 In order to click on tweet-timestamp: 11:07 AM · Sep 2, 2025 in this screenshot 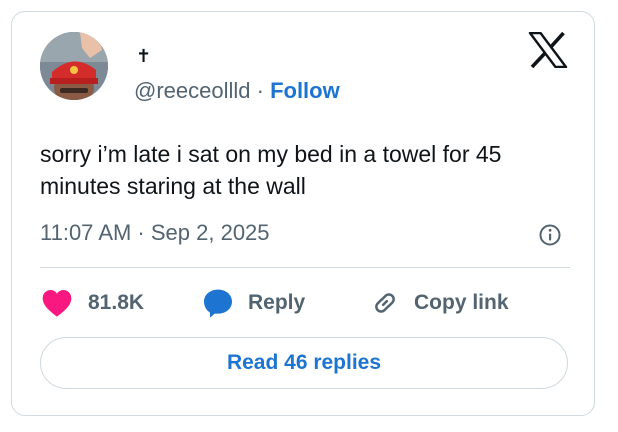, I will do `click(155, 233)`.